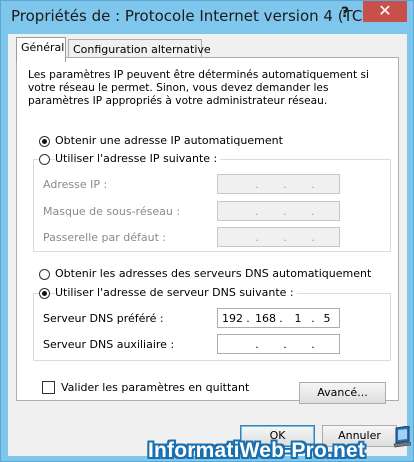 The width and height of the screenshot is (414, 462). Describe the element at coordinates (103, 318) in the screenshot. I see `preferred-dns-label: Serveur DNS préféré :` at that location.